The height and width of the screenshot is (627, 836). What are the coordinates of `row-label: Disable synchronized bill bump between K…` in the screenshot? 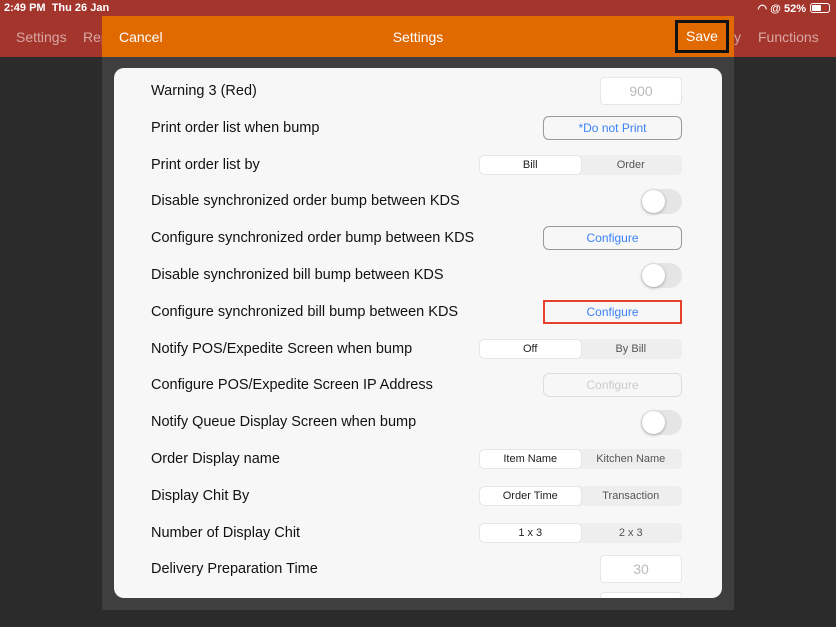 It's located at (297, 275).